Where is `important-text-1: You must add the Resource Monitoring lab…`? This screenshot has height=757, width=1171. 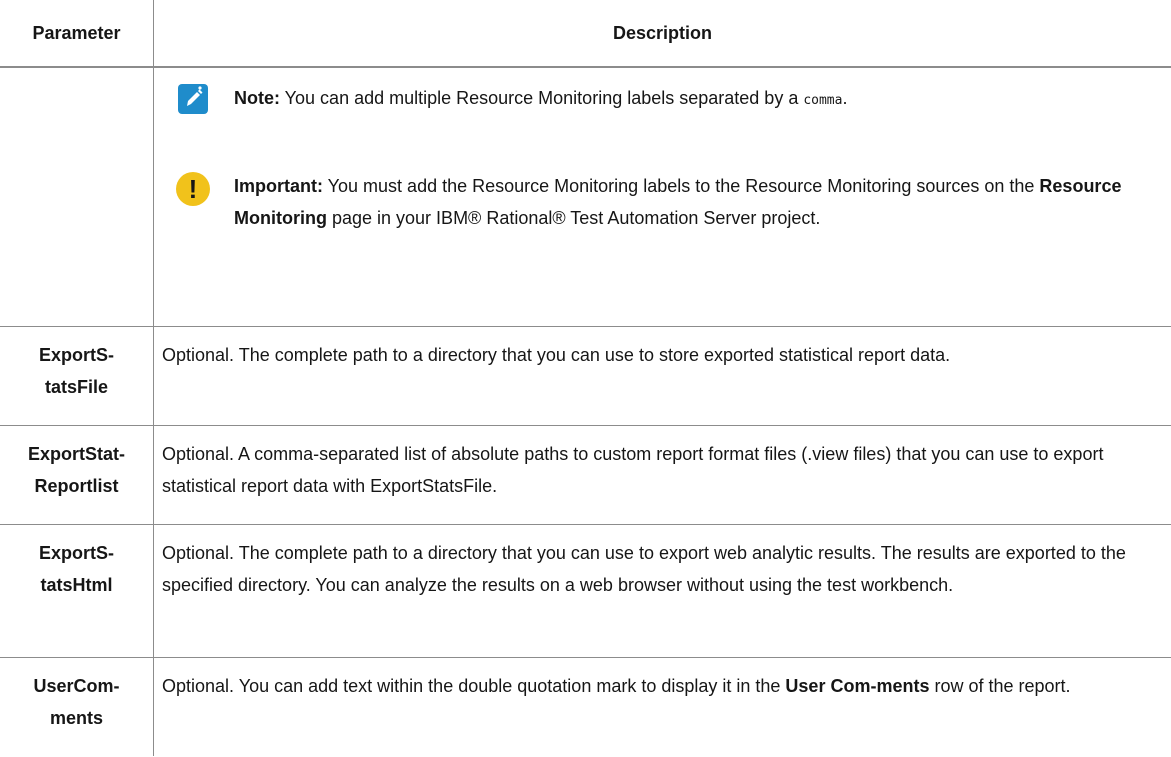 important-text-1: You must add the Resource Monitoring lab… is located at coordinates (681, 186).